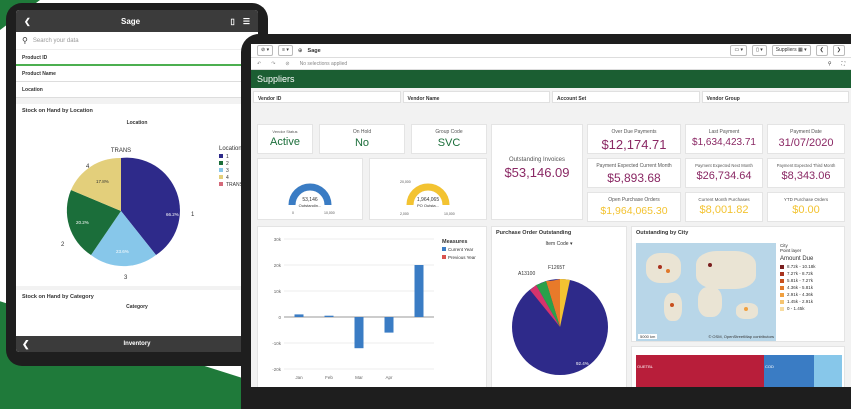 Image resolution: width=851 pixels, height=409 pixels. What do you see at coordinates (806, 207) in the screenshot?
I see `kpi-ytd-purchase-orders: YTD Purchase Orders $0.00` at bounding box center [806, 207].